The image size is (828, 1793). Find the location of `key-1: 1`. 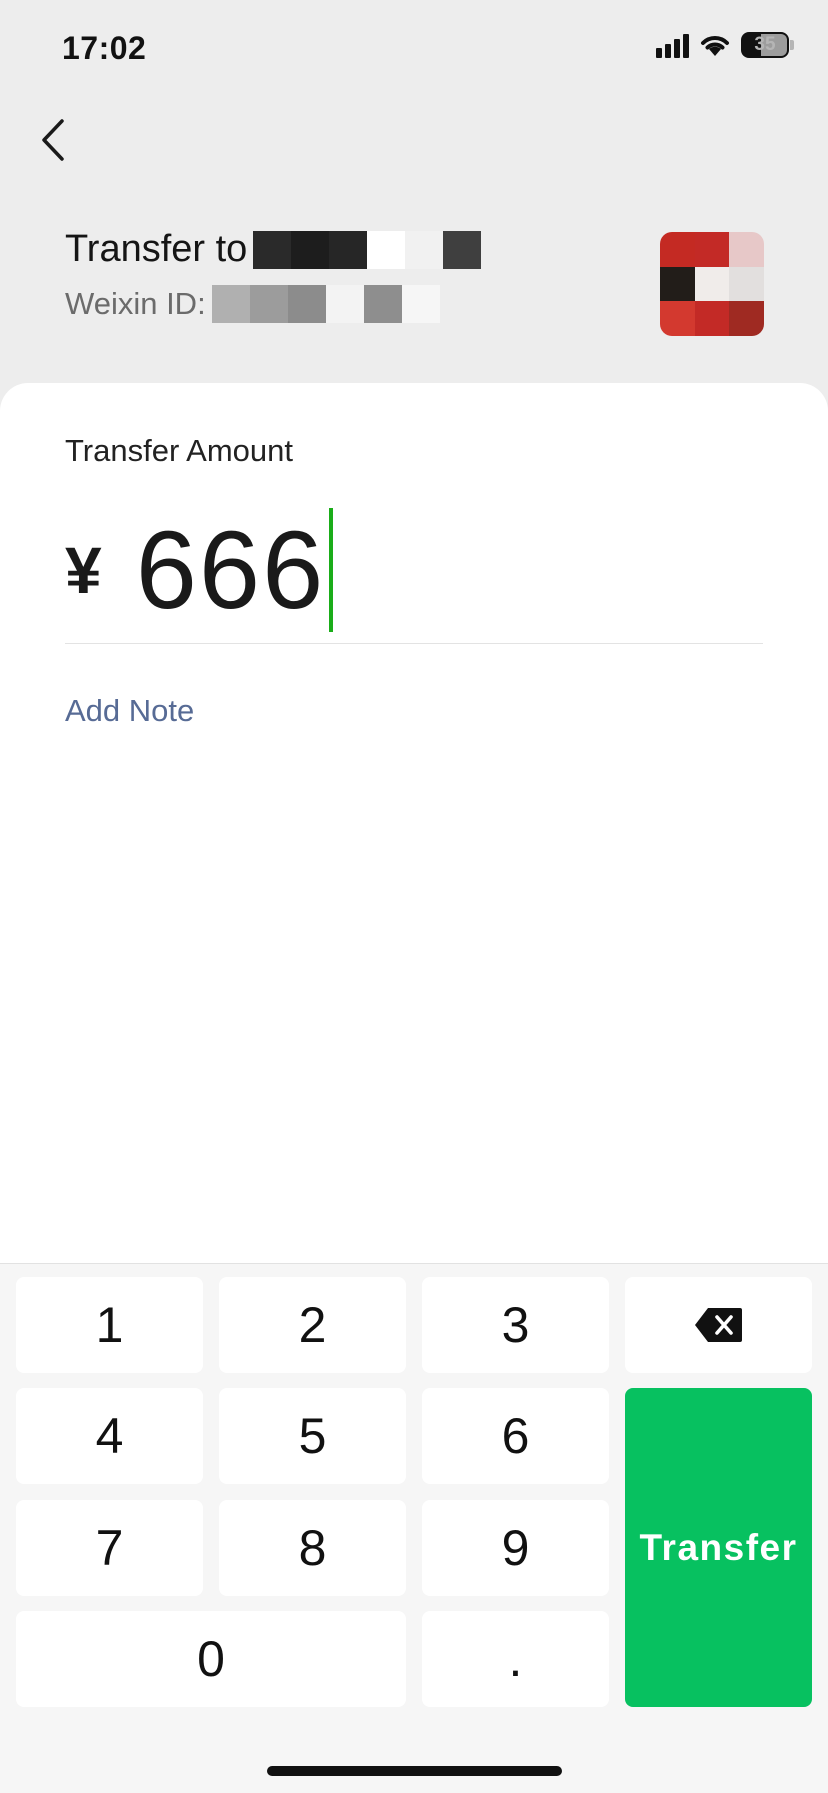

key-1: 1 is located at coordinates (109, 1325).